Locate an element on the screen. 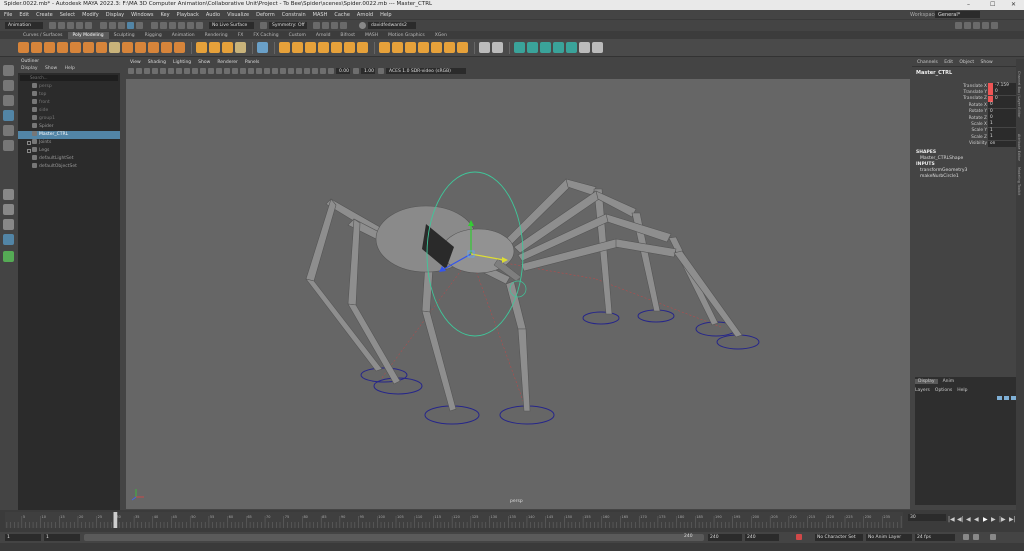 This screenshot has width=1024, height=551. exposure-icon is located at coordinates (331, 71).